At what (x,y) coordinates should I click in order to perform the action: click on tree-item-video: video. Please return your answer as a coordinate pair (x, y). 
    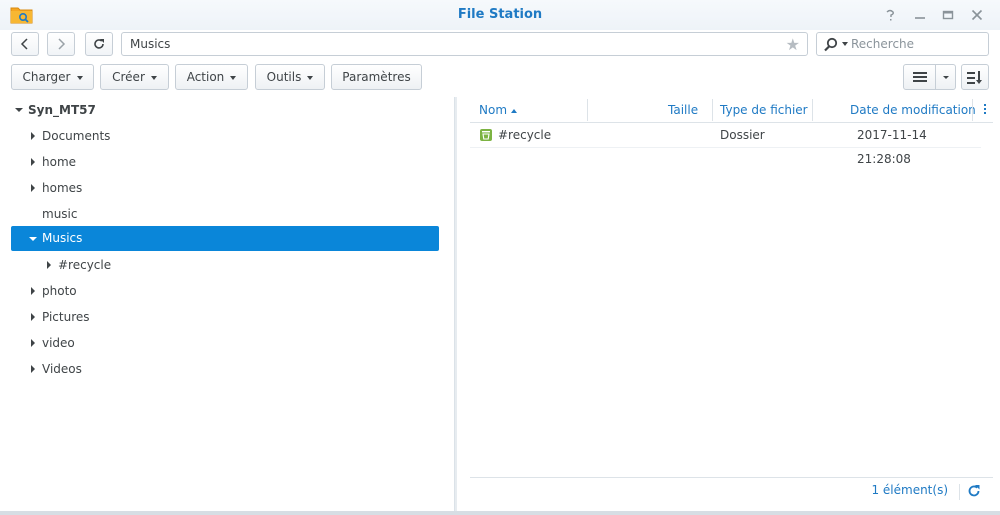
    Looking at the image, I should click on (225, 343).